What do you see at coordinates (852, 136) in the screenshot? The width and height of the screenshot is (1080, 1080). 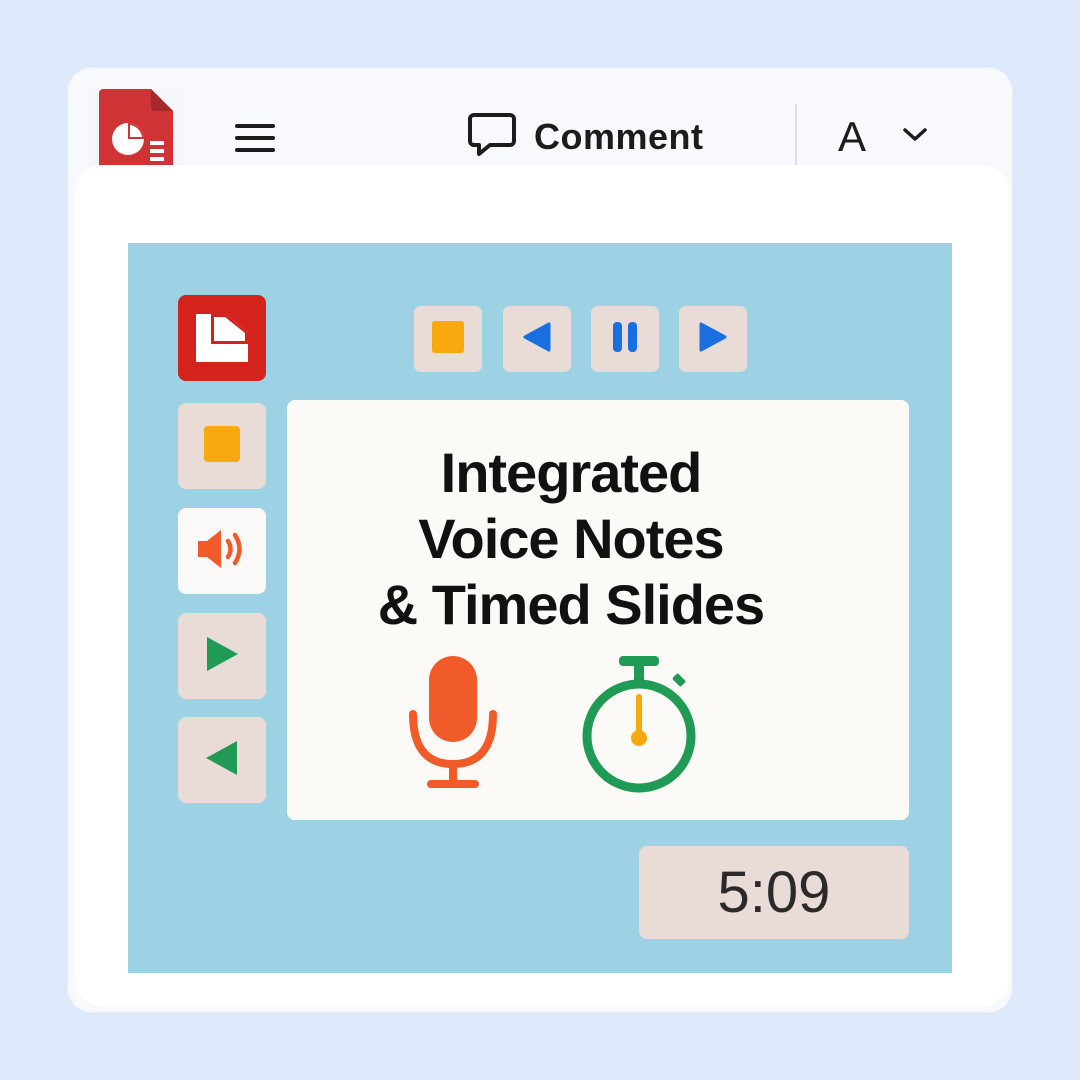 I see `font-label: A` at bounding box center [852, 136].